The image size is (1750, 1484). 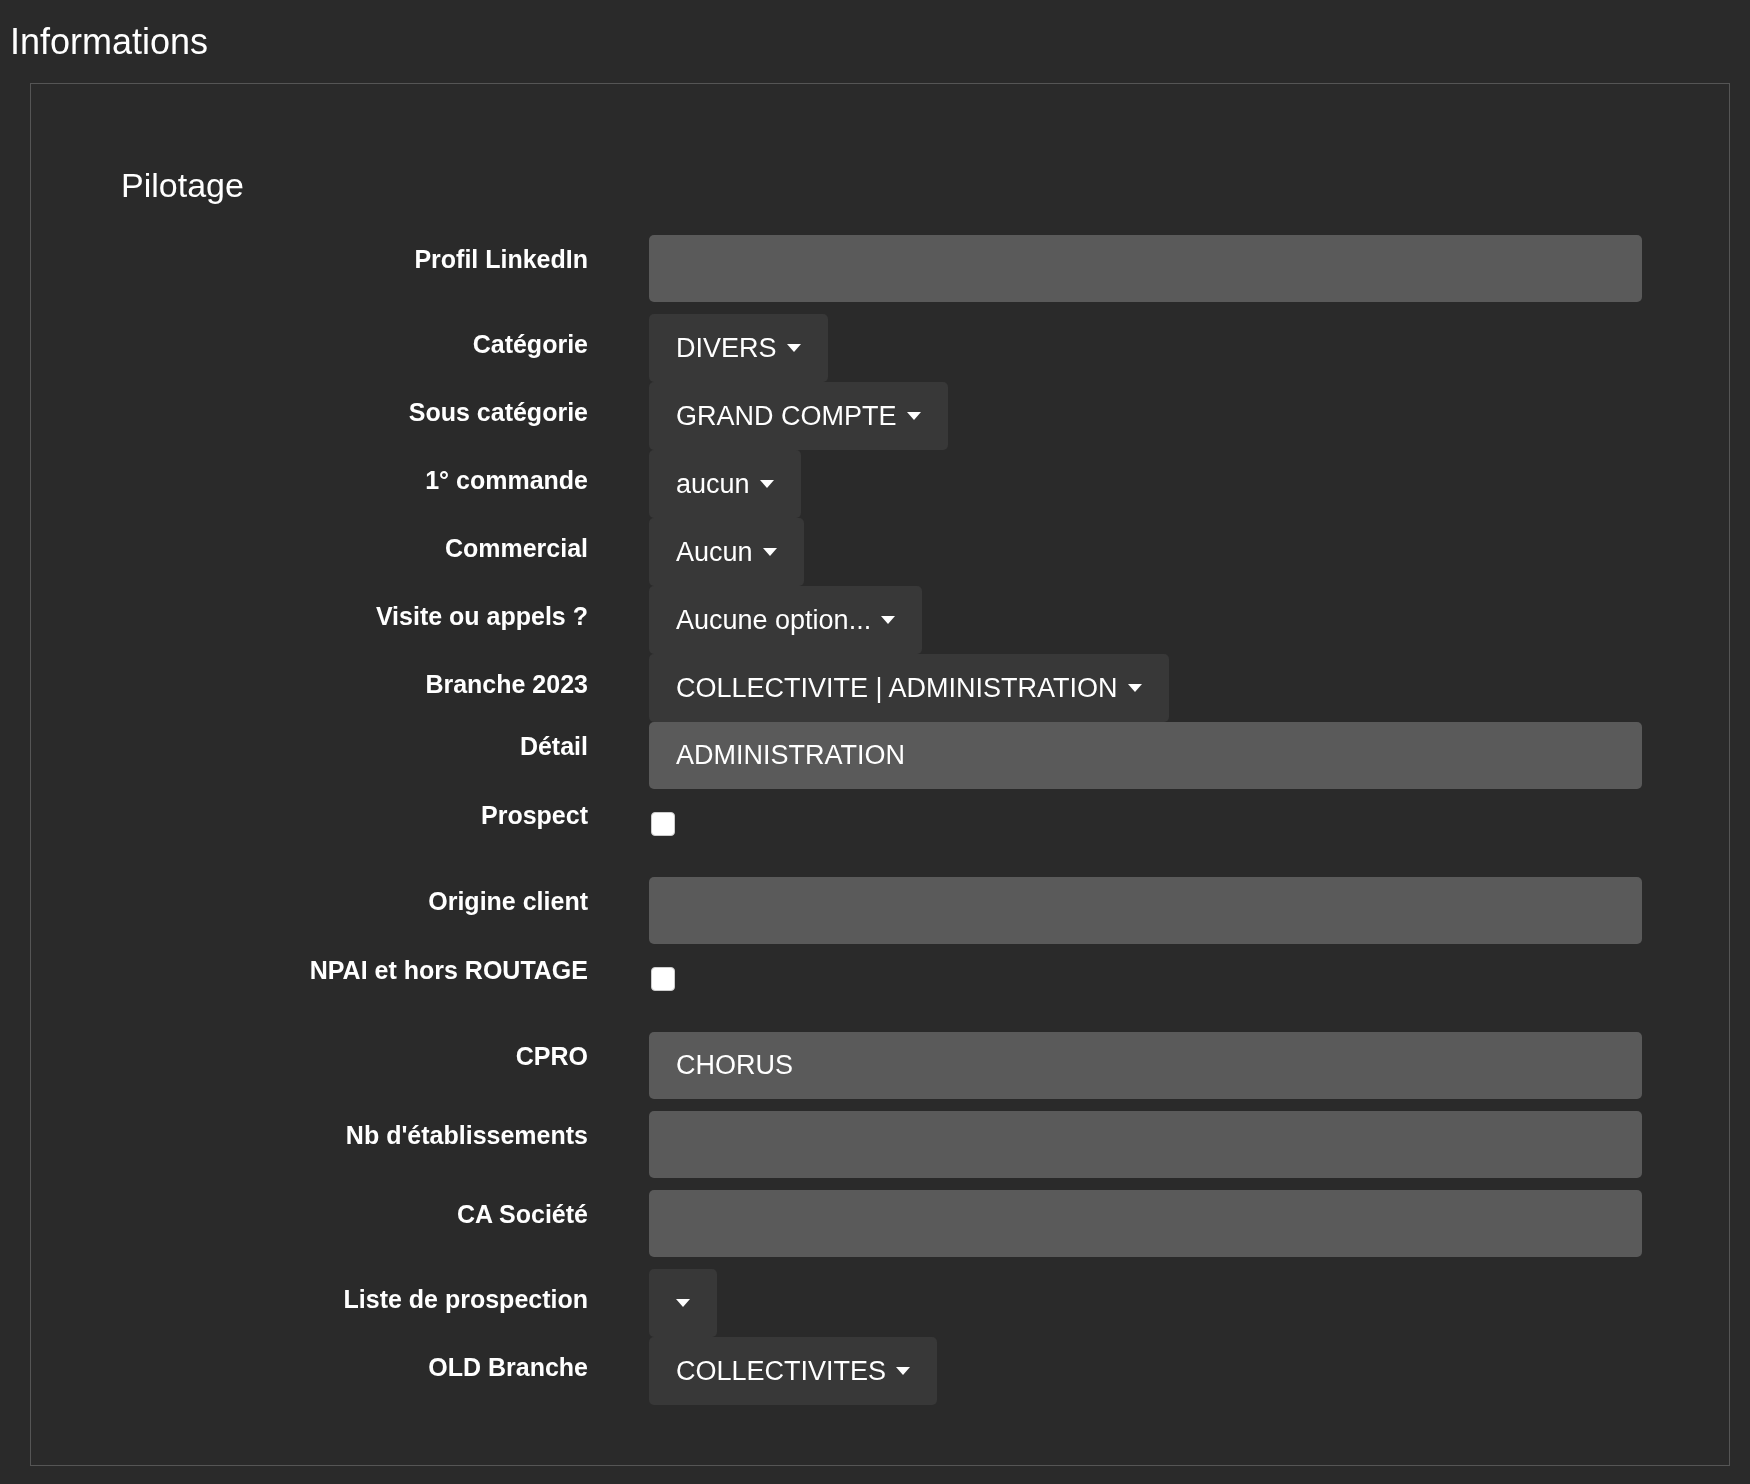 I want to click on dropdown-button: Aucun, so click(x=726, y=552).